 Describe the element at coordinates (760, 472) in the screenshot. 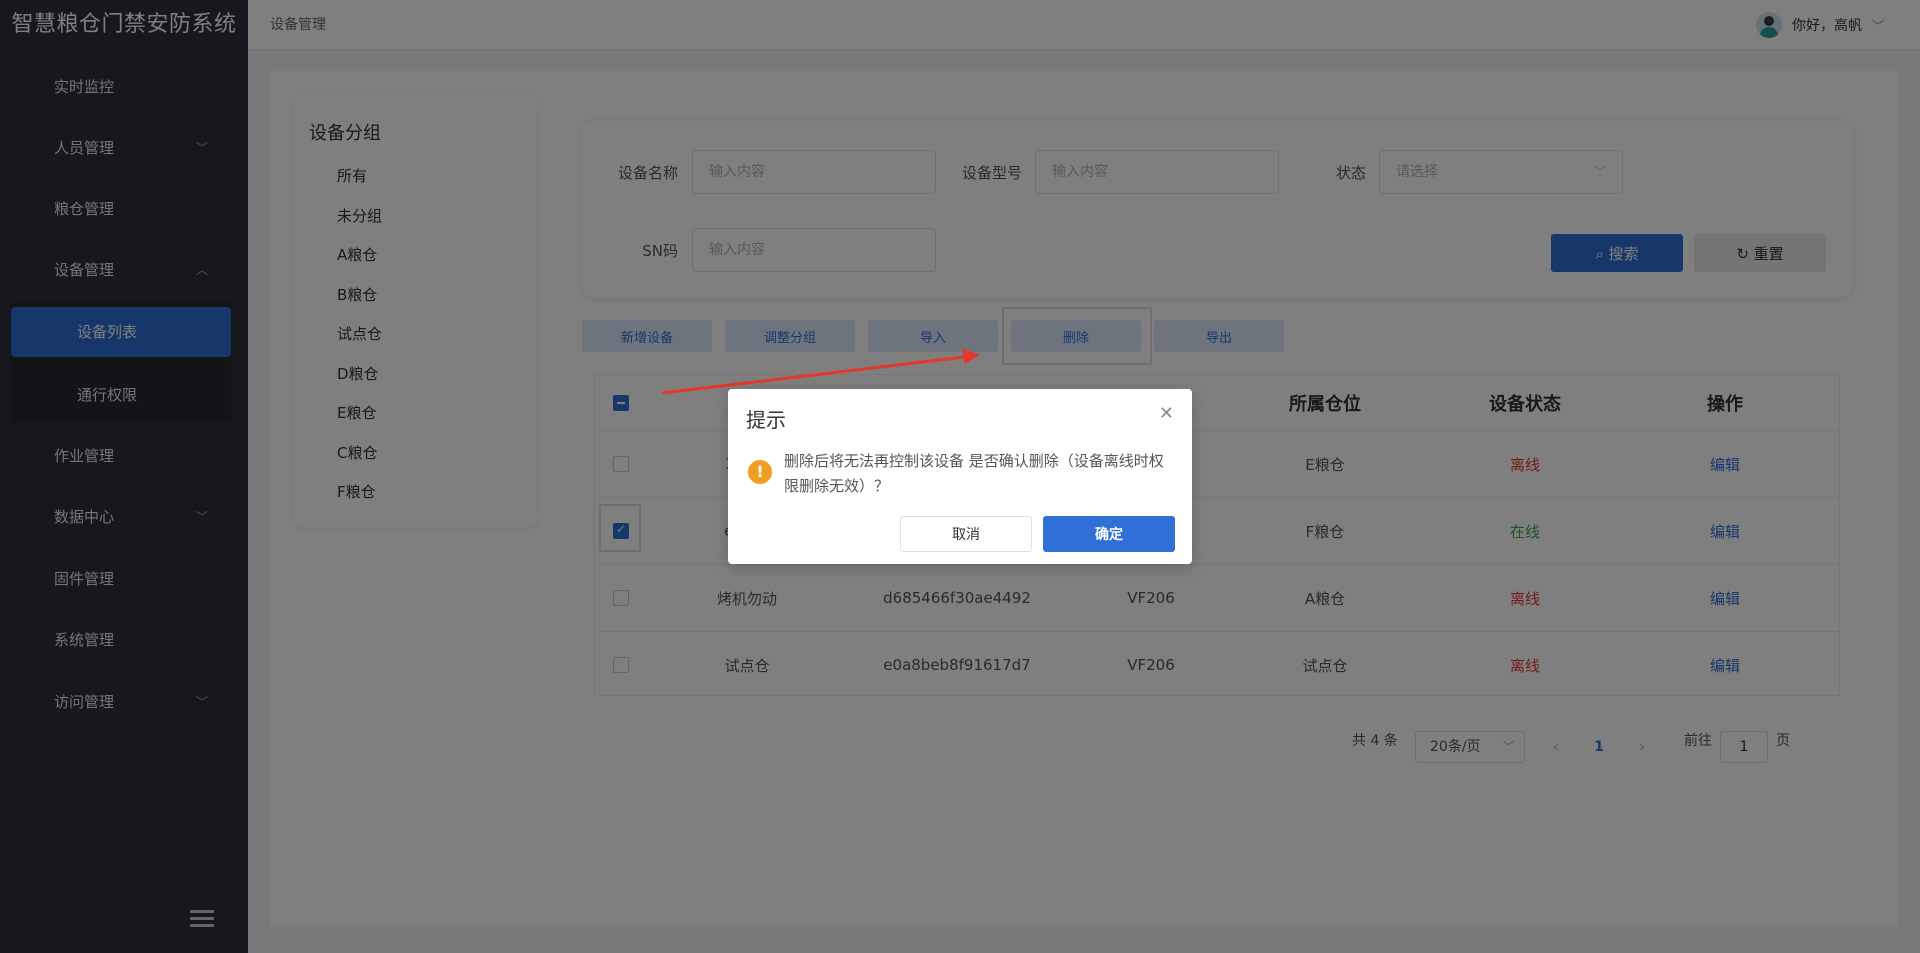

I see `warning-icon: !` at that location.